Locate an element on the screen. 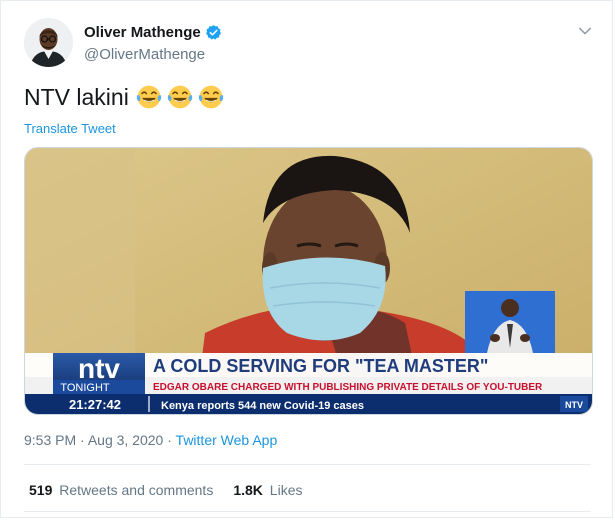  broadcast-headline: A COLD SERVING FOR "TEA MASTER" is located at coordinates (320, 366).